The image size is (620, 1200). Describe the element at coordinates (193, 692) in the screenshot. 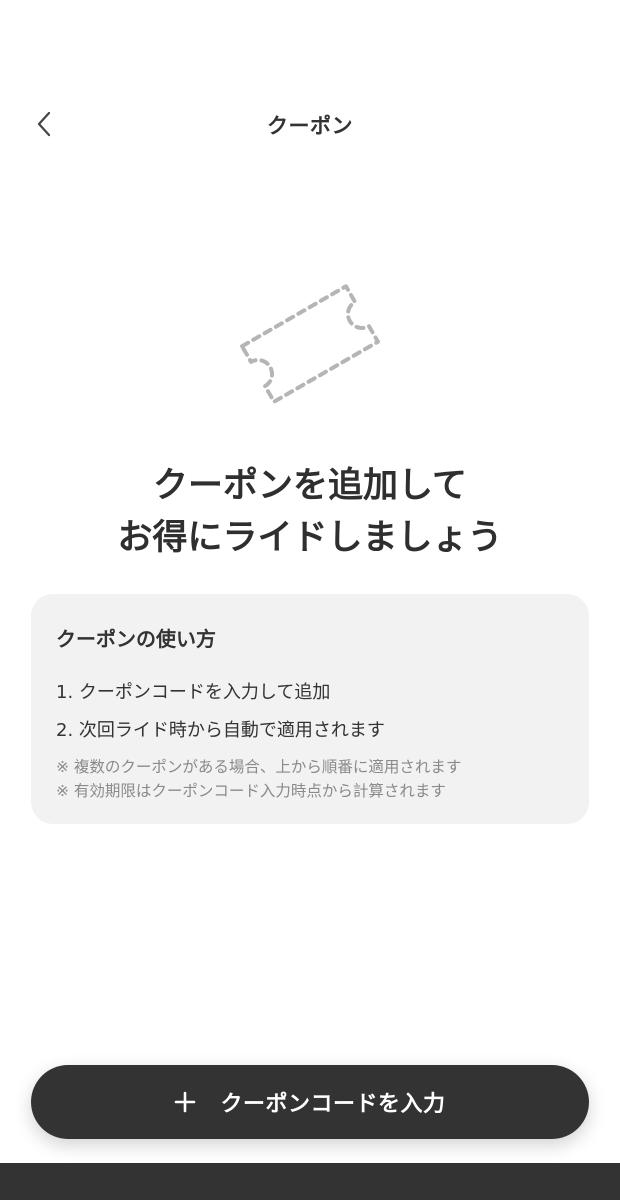

I see `howto-step-1: 1. クーポンコードを入力して追加` at that location.